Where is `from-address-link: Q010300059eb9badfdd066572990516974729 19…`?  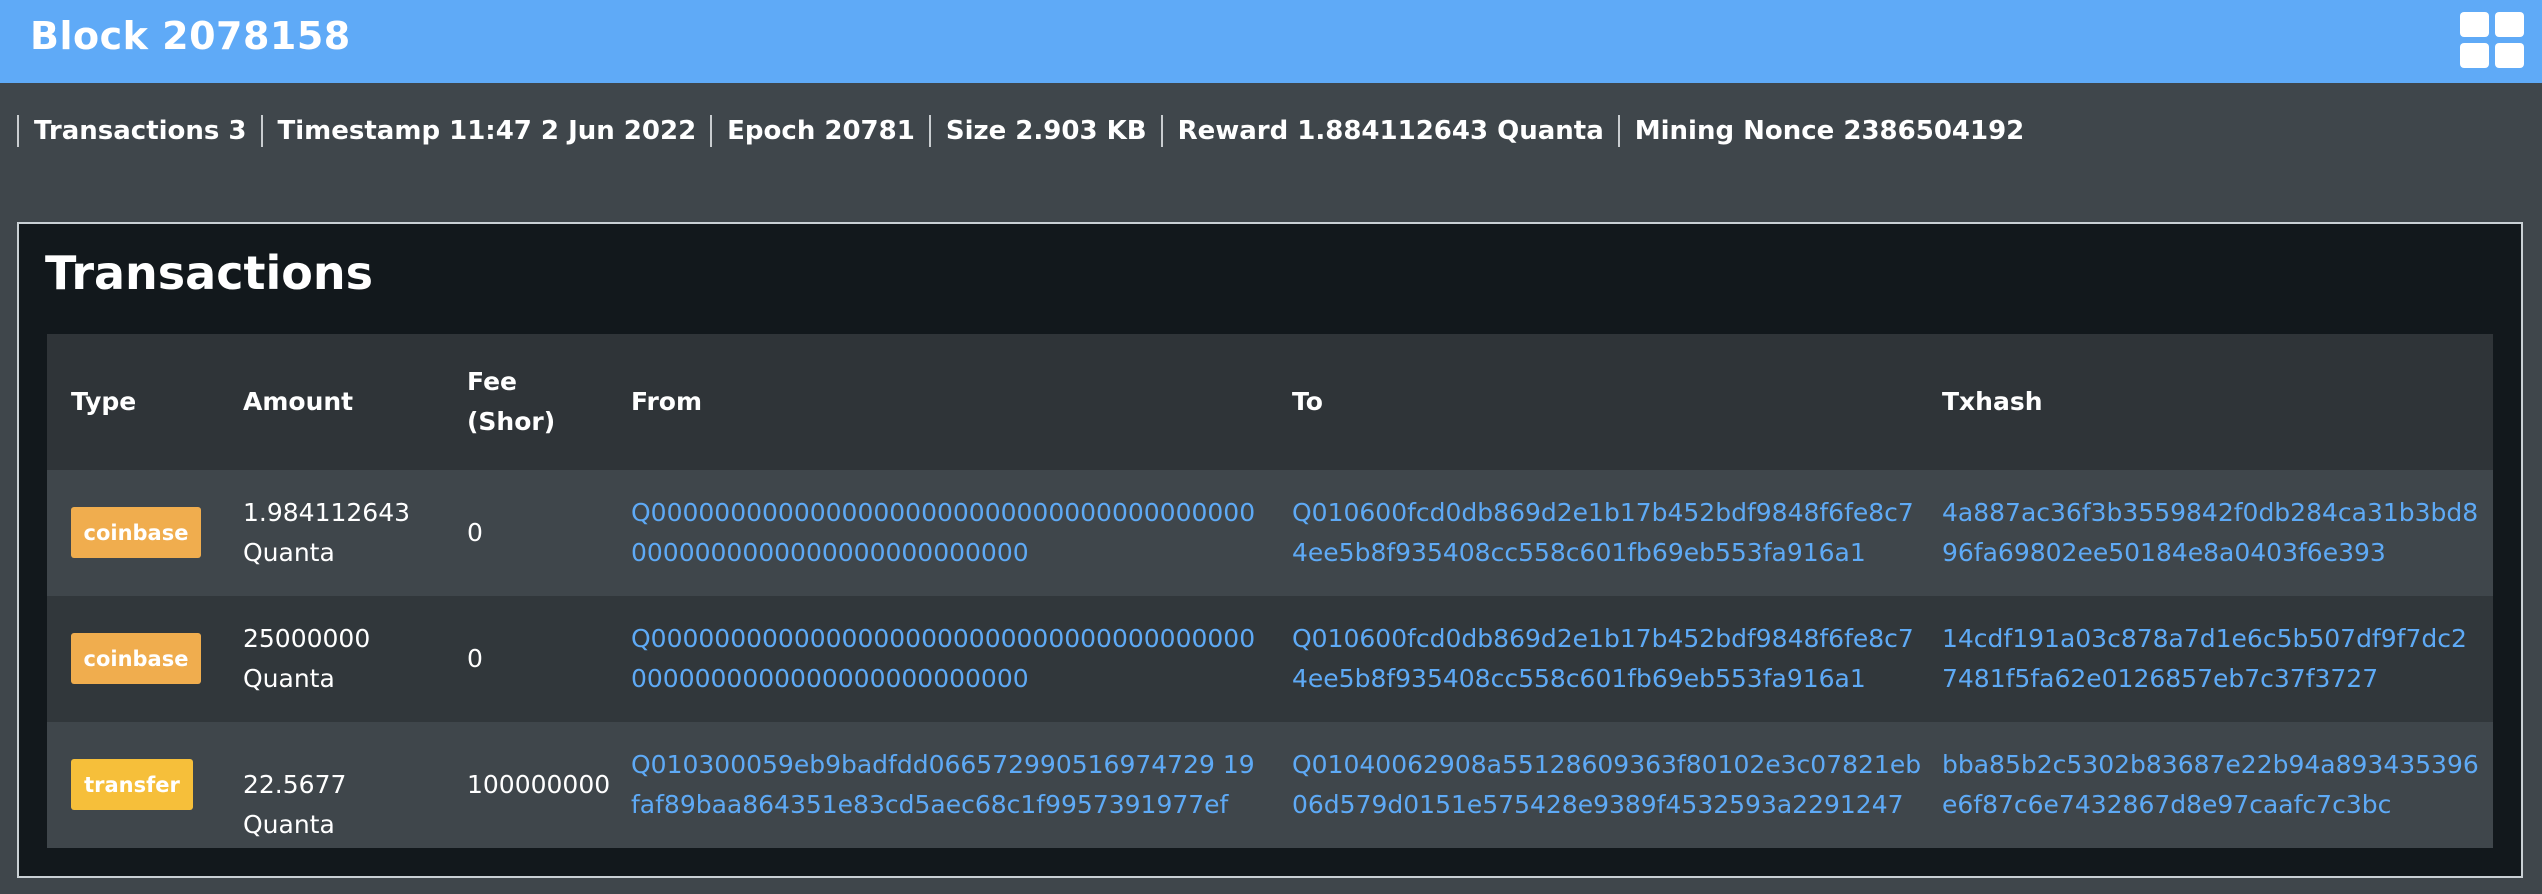
from-address-link: Q010300059eb9badfdd066572990516974729 19… is located at coordinates (946, 785).